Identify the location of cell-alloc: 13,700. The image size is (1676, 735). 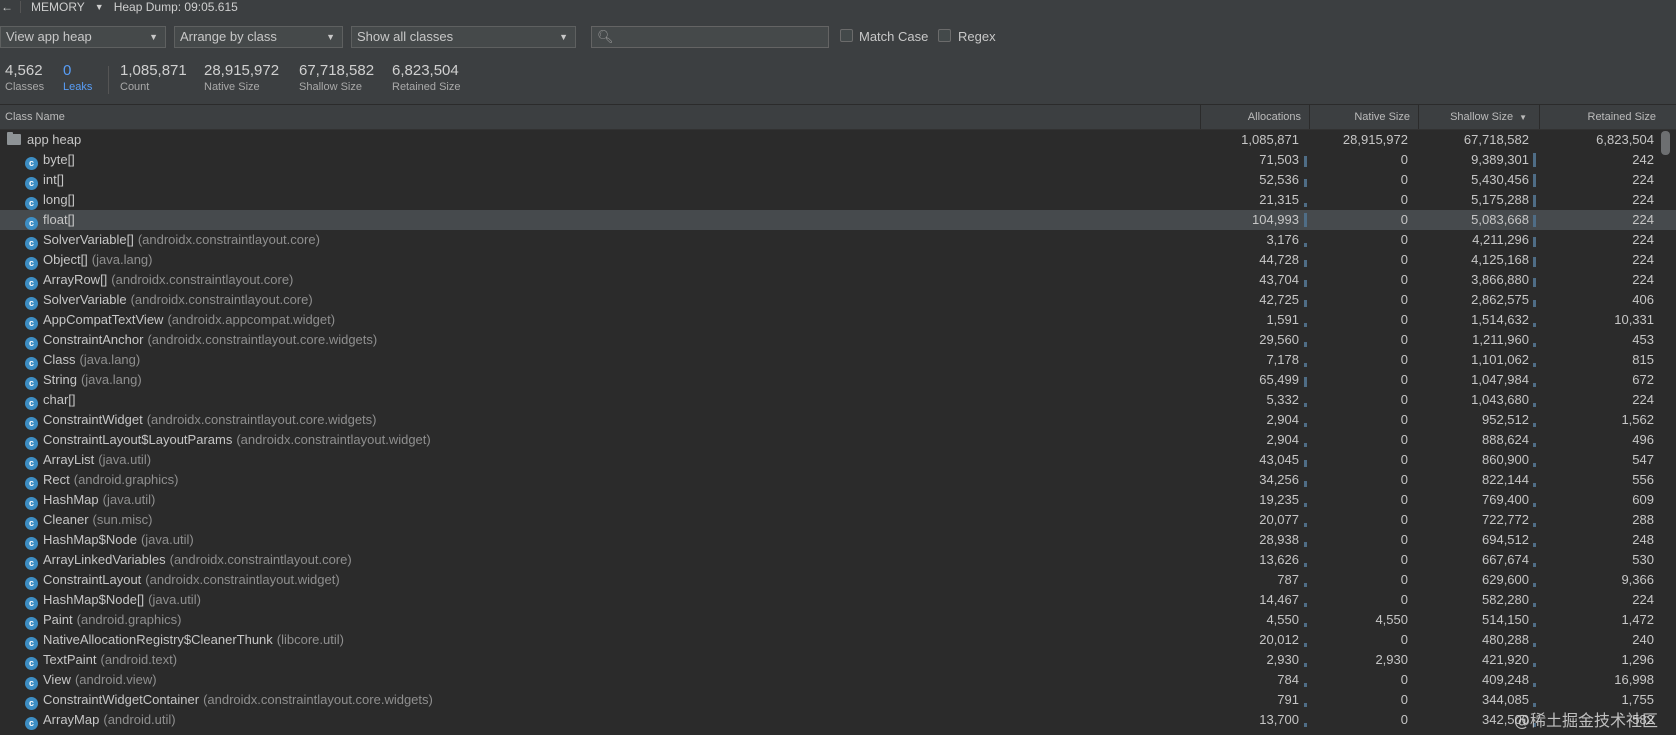
(1279, 719).